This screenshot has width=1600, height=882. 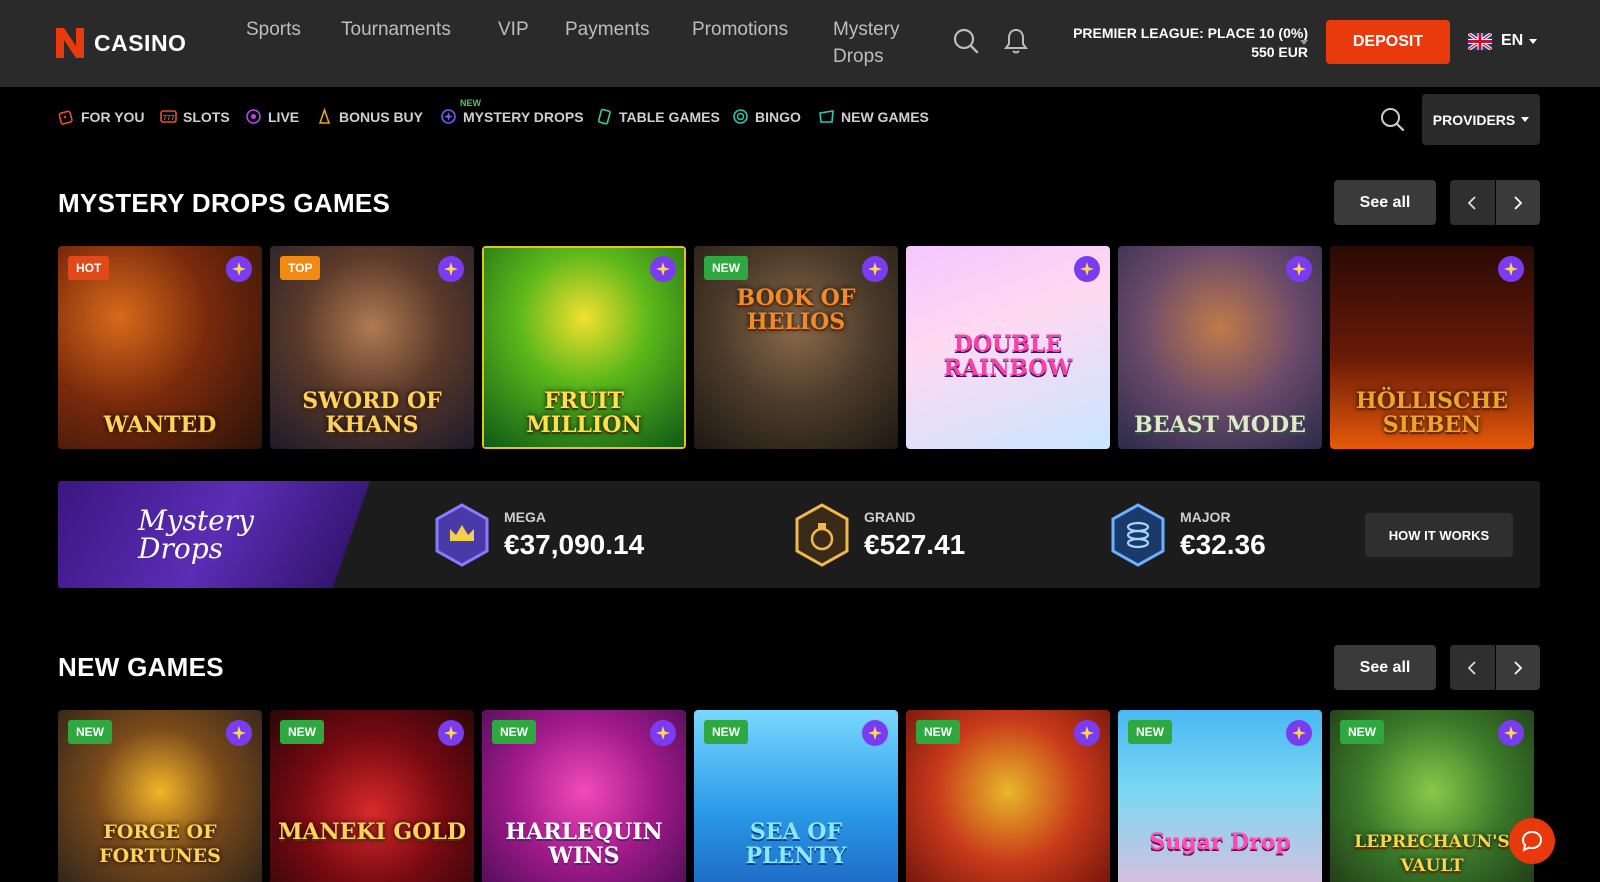 What do you see at coordinates (1432, 854) in the screenshot?
I see `game-title: LEPRECHAUN'S VAULT` at bounding box center [1432, 854].